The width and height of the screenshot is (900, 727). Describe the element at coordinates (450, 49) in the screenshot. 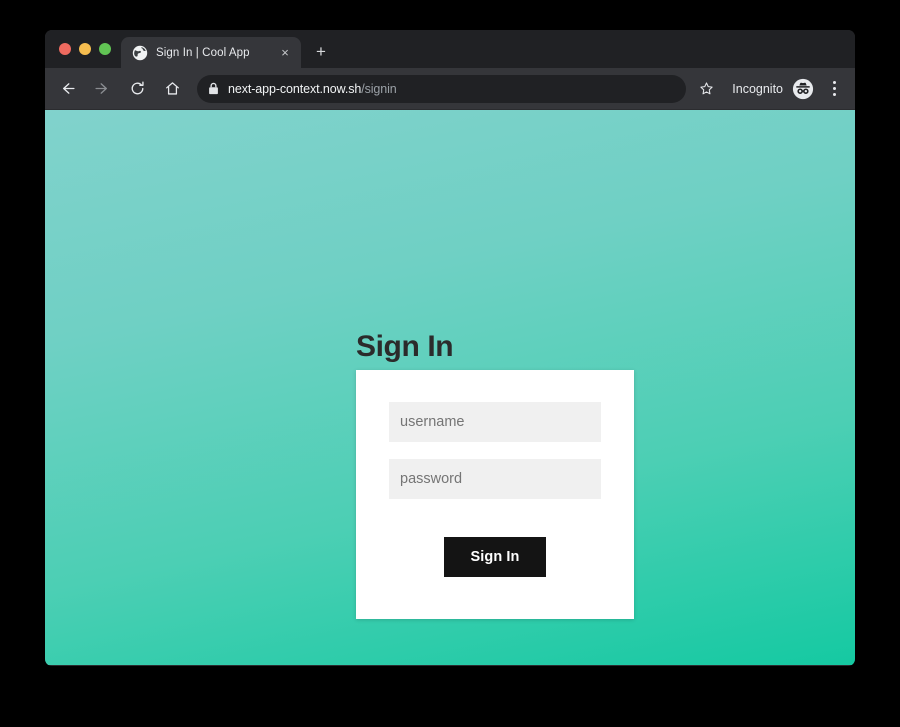

I see `tab-strip: Sign In | Cool App × +` at that location.